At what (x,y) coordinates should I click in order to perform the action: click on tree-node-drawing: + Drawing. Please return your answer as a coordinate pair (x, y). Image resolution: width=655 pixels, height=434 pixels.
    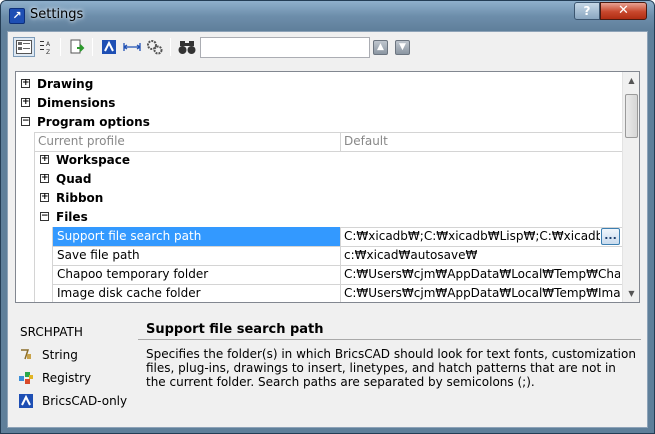
    Looking at the image, I should click on (319, 84).